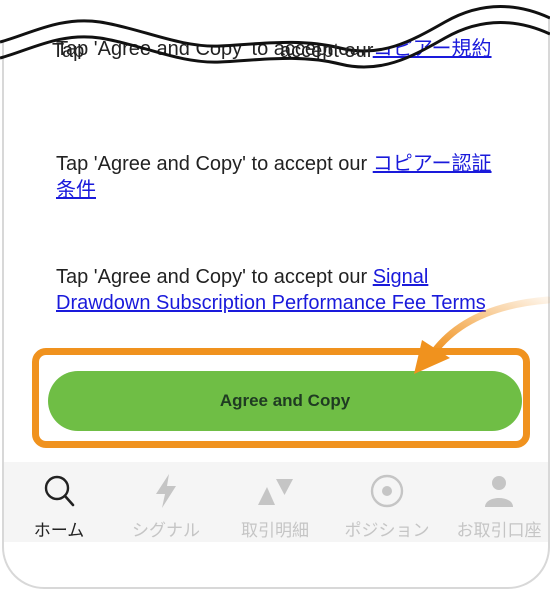 This screenshot has height=589, width=550. Describe the element at coordinates (387, 491) in the screenshot. I see `target-icon` at that location.